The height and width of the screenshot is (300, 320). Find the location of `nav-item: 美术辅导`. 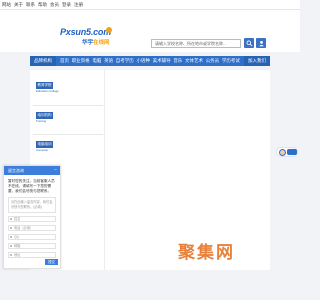

nav-item: 美术辅导 is located at coordinates (162, 61).